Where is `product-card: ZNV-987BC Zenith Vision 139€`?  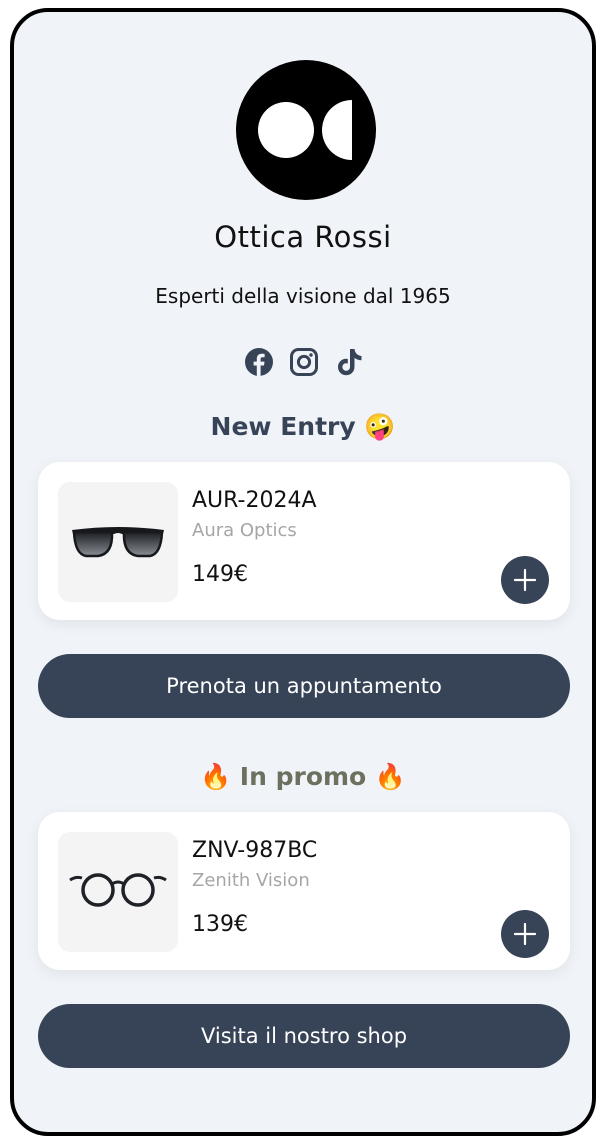
product-card: ZNV-987BC Zenith Vision 139€ is located at coordinates (304, 891).